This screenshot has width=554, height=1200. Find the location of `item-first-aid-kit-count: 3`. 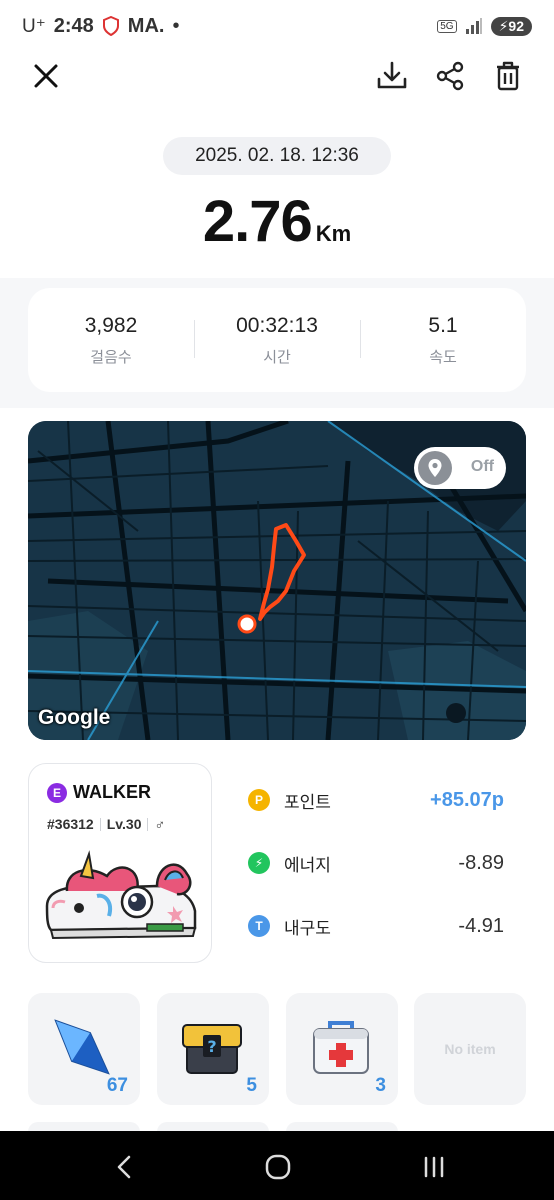

item-first-aid-kit-count: 3 is located at coordinates (380, 1085).